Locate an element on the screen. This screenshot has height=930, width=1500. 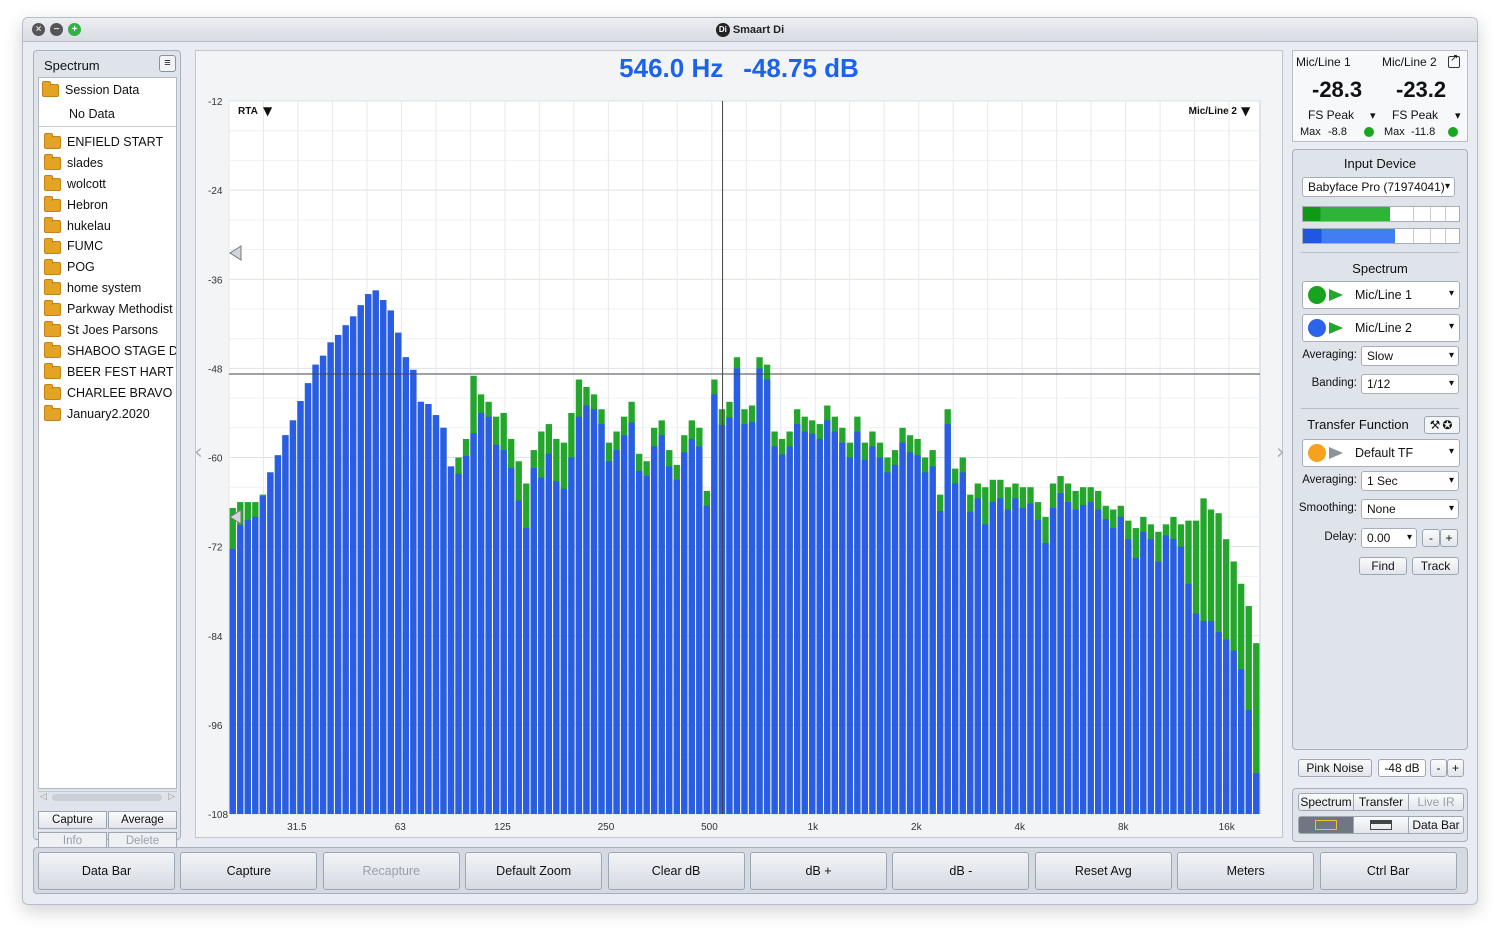
popout-icon is located at coordinates (1454, 60).